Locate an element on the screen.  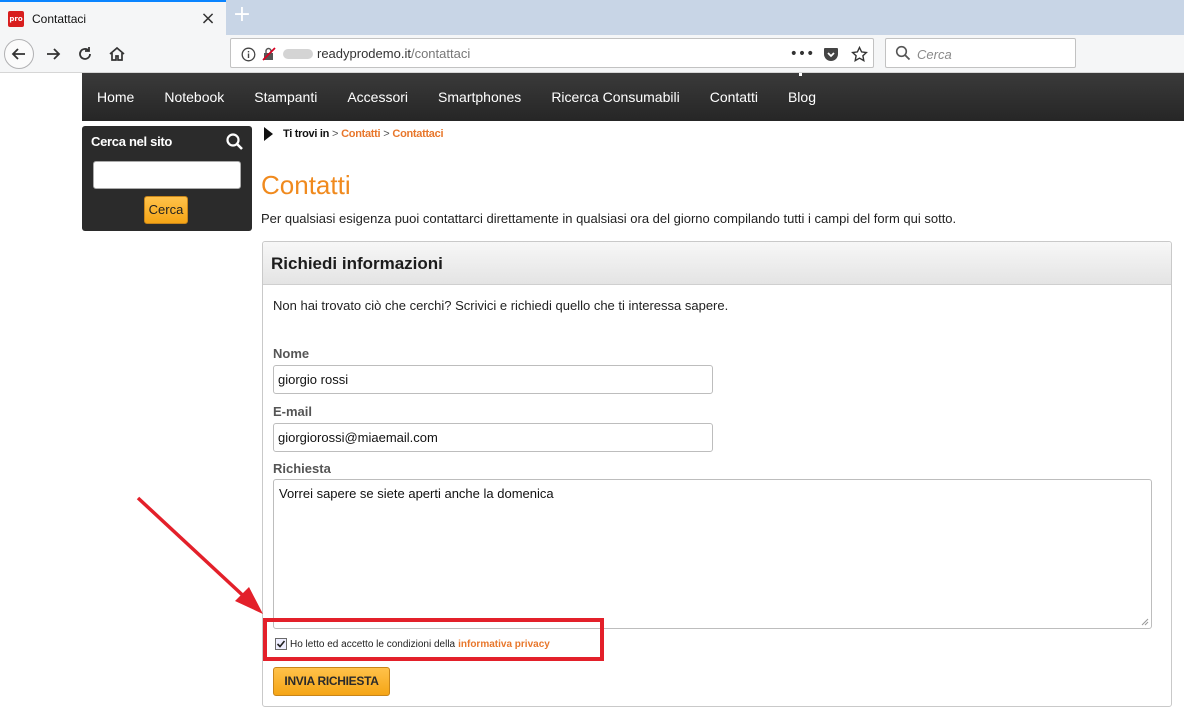
nav-item-contatti: Contatti is located at coordinates (734, 97).